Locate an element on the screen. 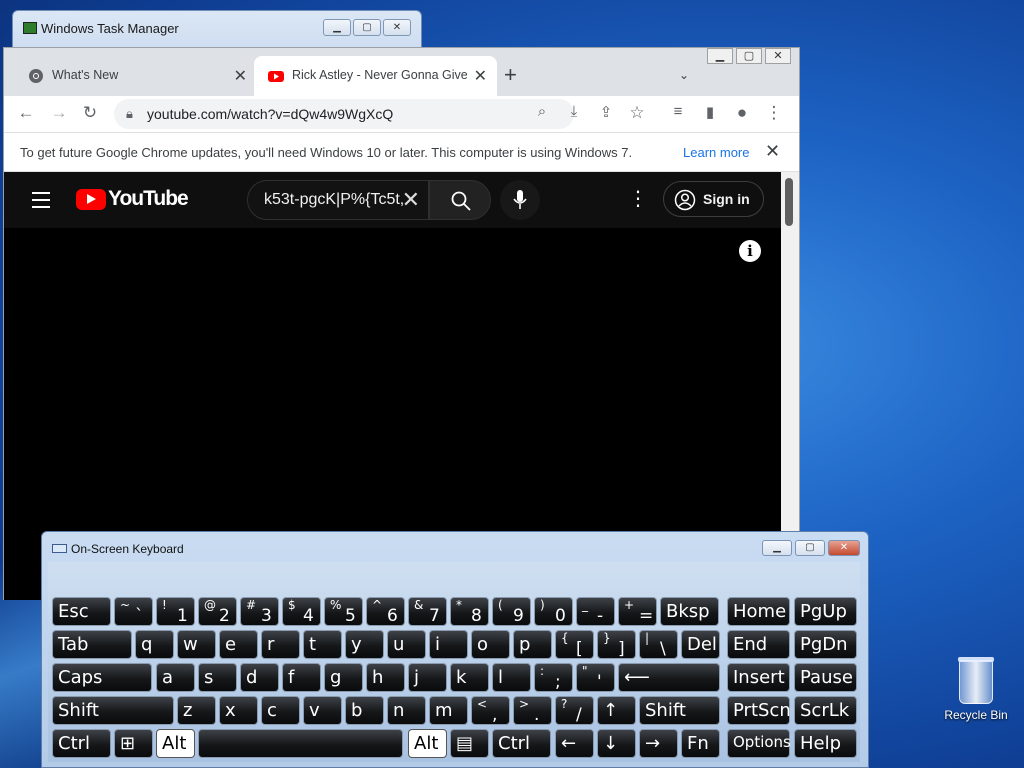 The height and width of the screenshot is (768, 1024). install-icon: ⤓ is located at coordinates (574, 111).